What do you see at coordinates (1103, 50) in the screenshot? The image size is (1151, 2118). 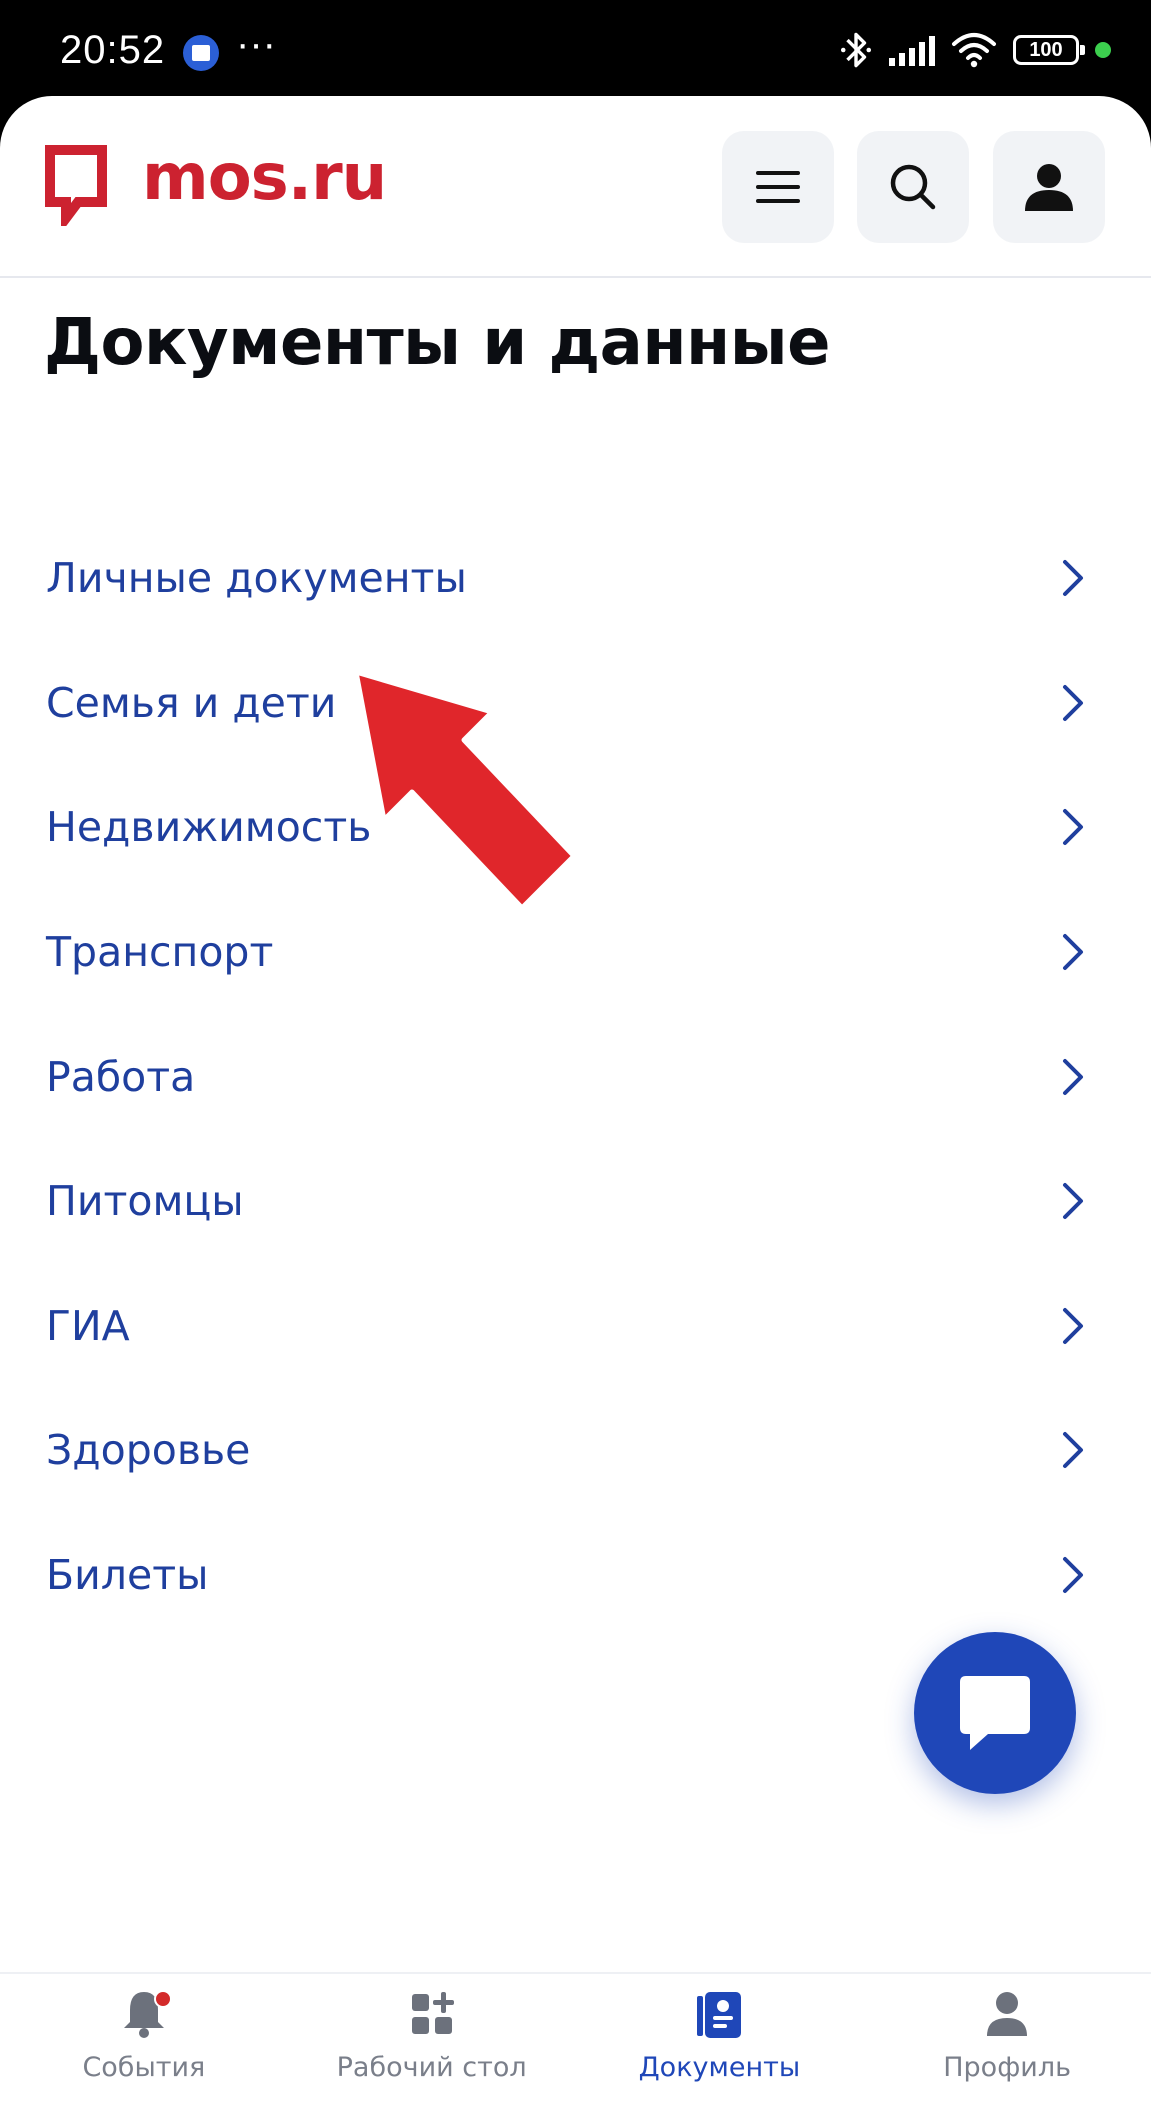 I see `privacy-indicator-dot` at bounding box center [1103, 50].